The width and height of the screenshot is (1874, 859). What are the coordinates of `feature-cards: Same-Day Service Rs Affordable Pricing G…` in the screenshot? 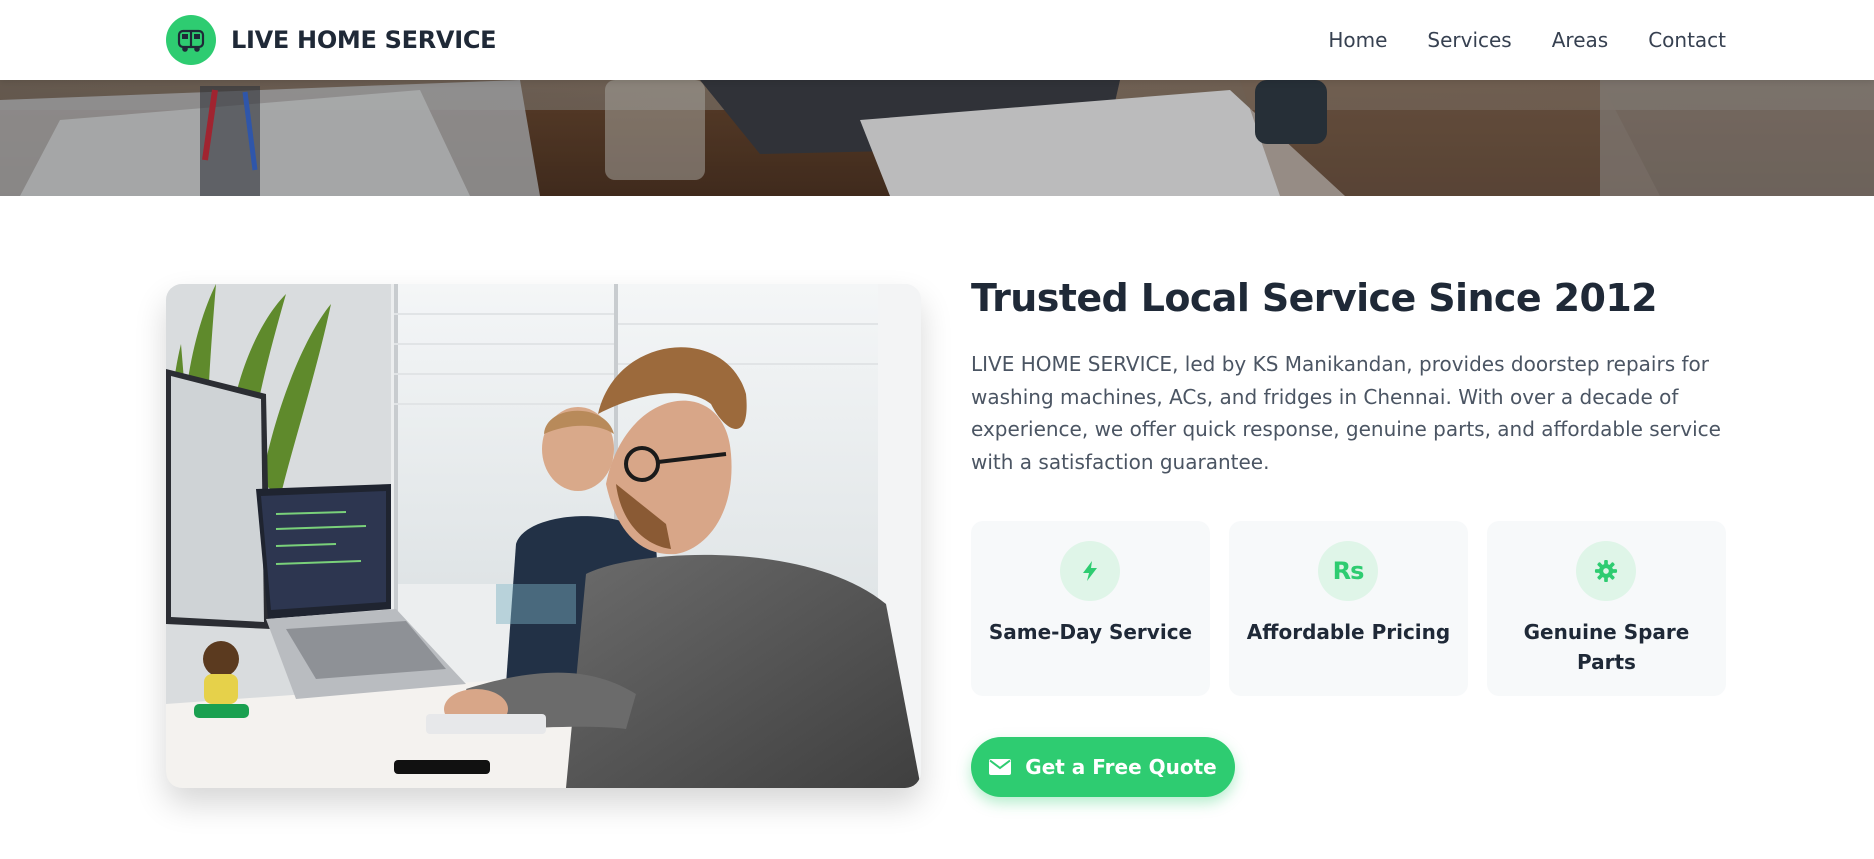 It's located at (1348, 608).